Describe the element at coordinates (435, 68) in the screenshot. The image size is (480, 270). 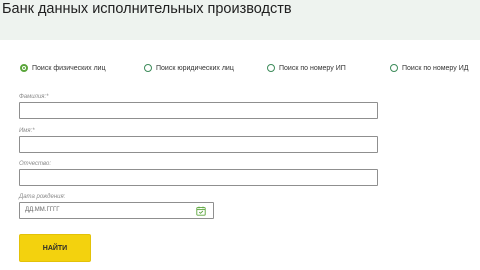
I see `radio-label: Поиск по номеру ИД` at that location.